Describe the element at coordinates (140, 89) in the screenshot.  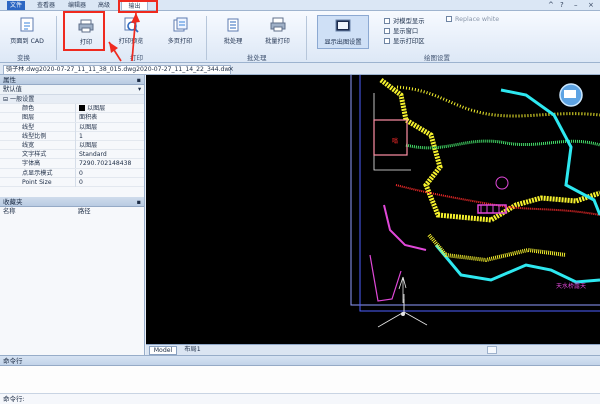
I see `chevron-down-icon: ▾` at that location.